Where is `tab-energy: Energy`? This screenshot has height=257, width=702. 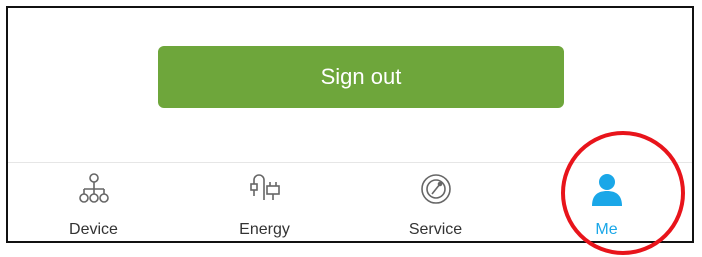
tab-energy: Energy is located at coordinates (264, 203).